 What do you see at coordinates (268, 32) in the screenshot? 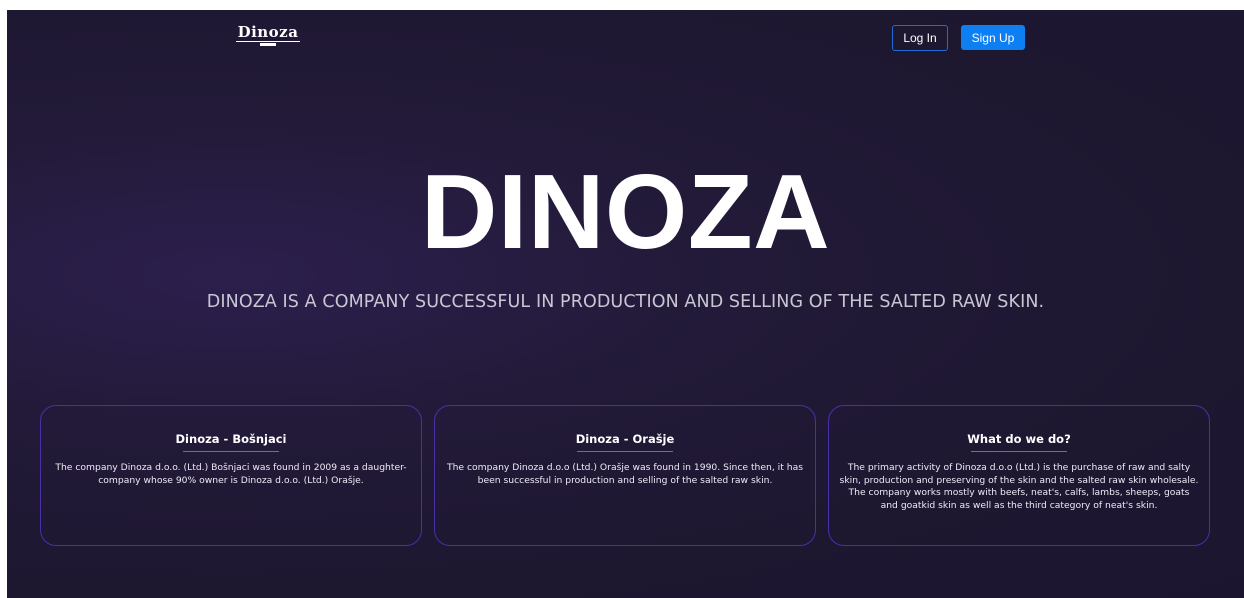
I see `logo-text: Dinoza` at bounding box center [268, 32].